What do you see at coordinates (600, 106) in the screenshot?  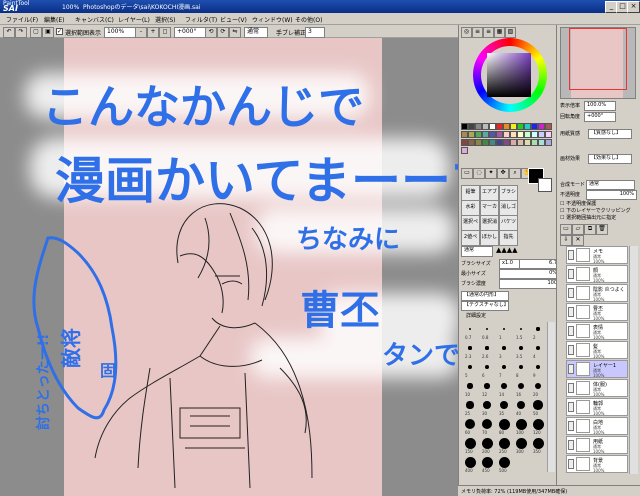 I see `nav-zoom-field: 100.0%` at bounding box center [600, 106].